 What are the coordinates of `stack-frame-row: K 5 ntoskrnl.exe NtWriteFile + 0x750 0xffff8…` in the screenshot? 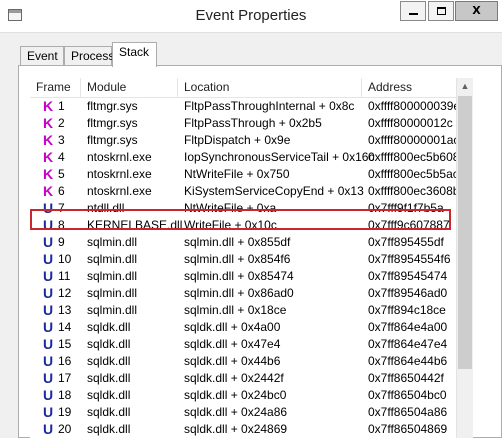 It's located at (243, 174).